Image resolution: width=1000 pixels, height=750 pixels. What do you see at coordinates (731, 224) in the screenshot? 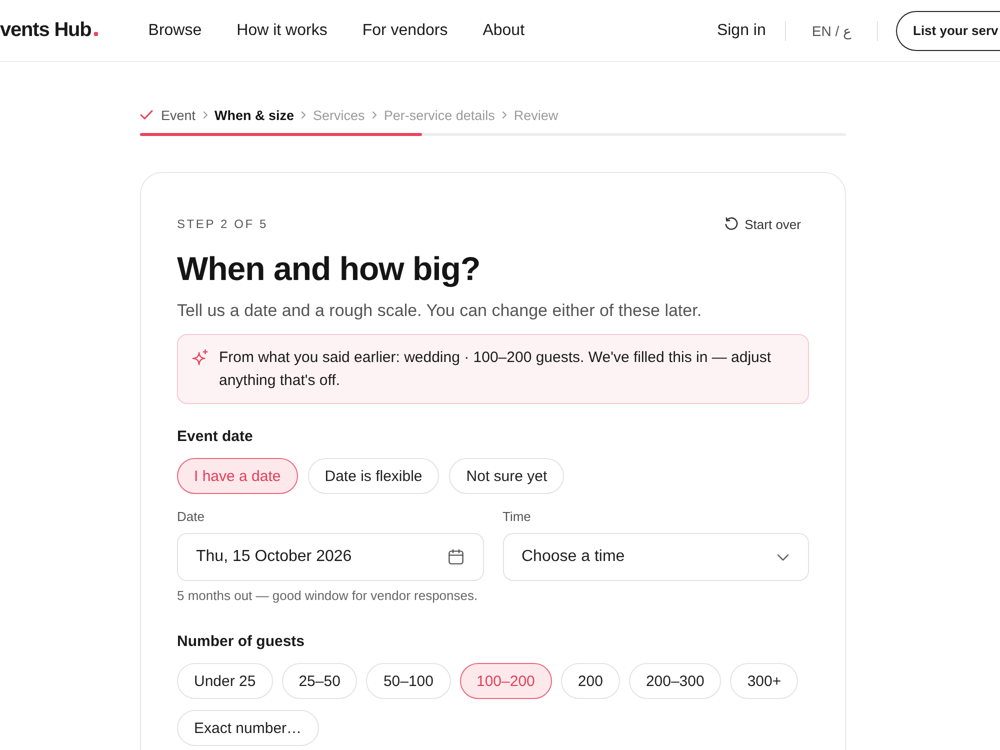
I see `refresh-icon` at bounding box center [731, 224].